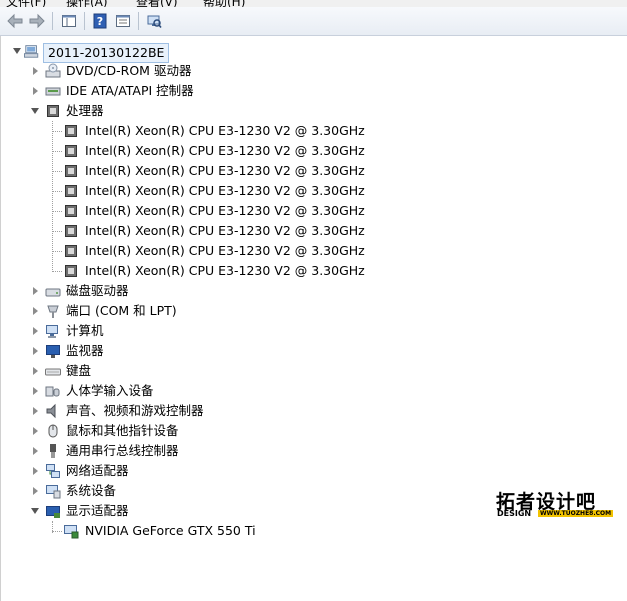 The image size is (627, 601). I want to click on menu-bar: 文件(F) 操作(A) 查看(V) 帮助(H), so click(313, 4).